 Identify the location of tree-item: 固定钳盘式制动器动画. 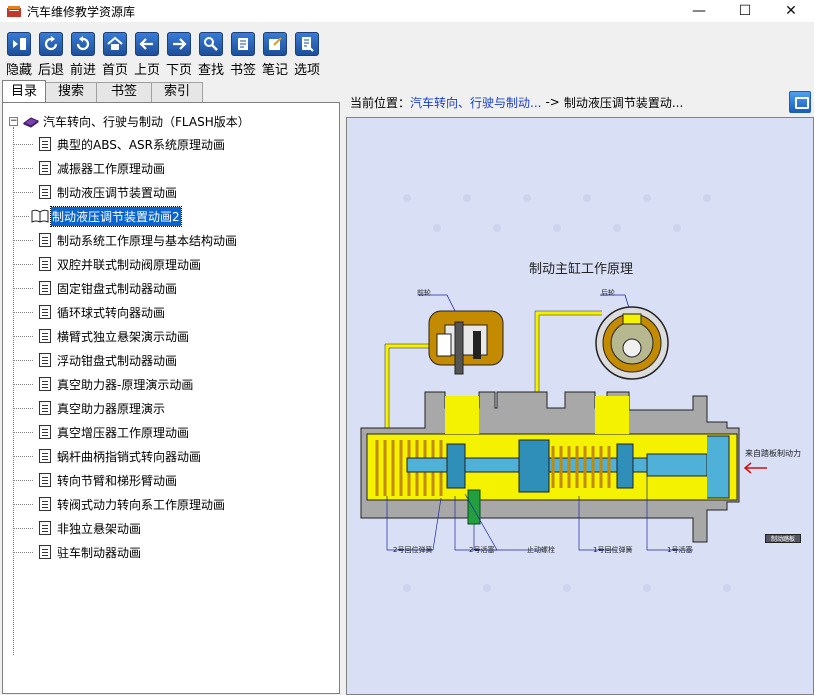
(95, 288).